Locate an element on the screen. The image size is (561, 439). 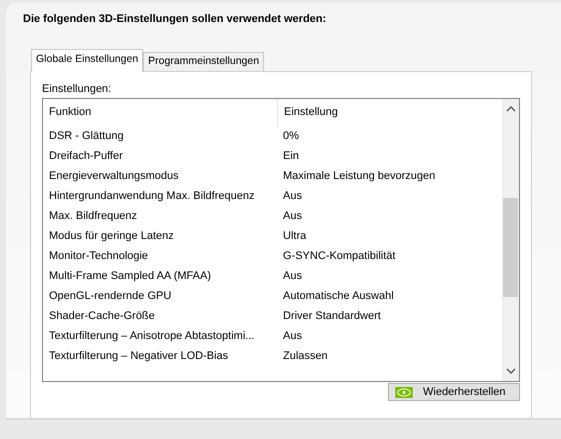
table-cell-text: 0% is located at coordinates (290, 136).